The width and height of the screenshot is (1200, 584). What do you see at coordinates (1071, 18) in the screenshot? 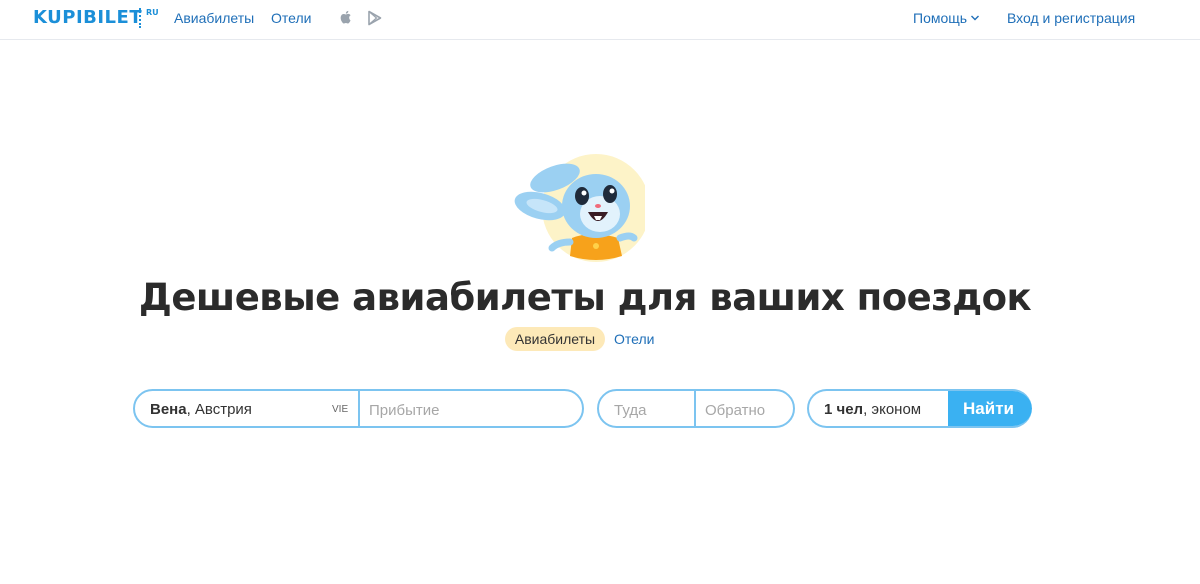
I see `login-register-link: Вход и регистрация` at bounding box center [1071, 18].